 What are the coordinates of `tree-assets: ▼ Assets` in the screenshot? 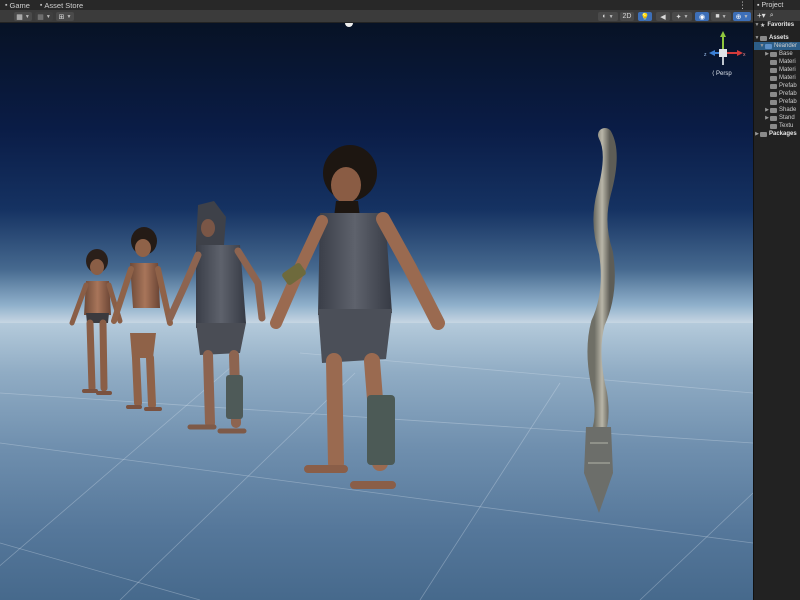 It's located at (777, 38).